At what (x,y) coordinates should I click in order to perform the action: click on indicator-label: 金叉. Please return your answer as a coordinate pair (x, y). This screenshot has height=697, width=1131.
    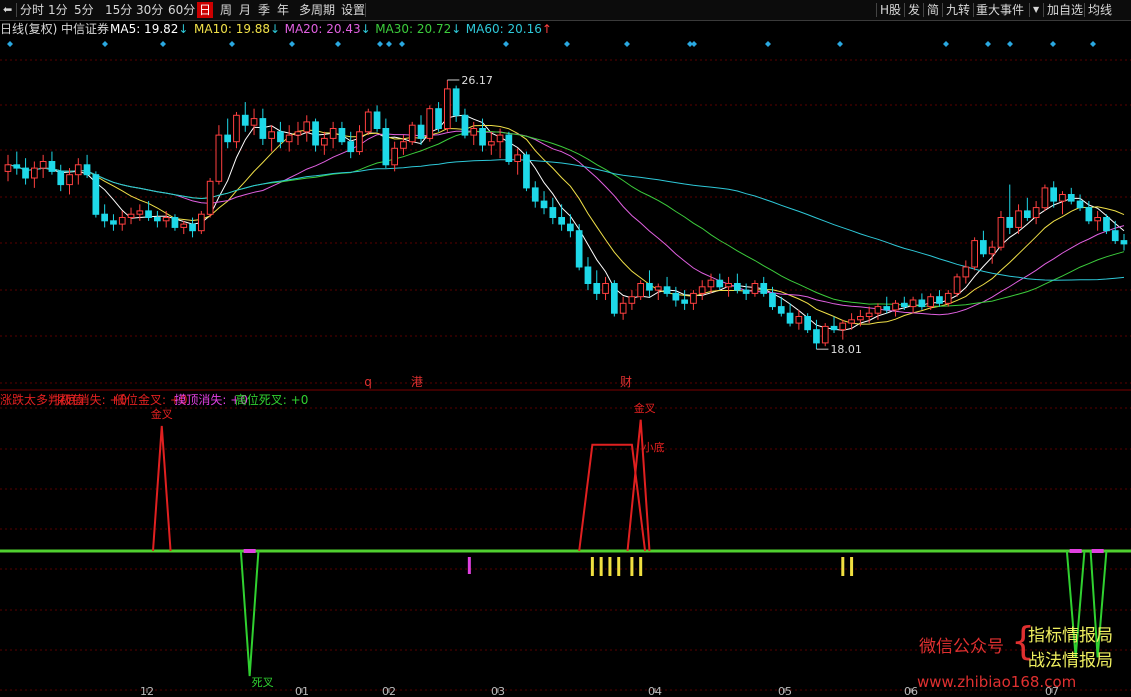
    Looking at the image, I should click on (162, 414).